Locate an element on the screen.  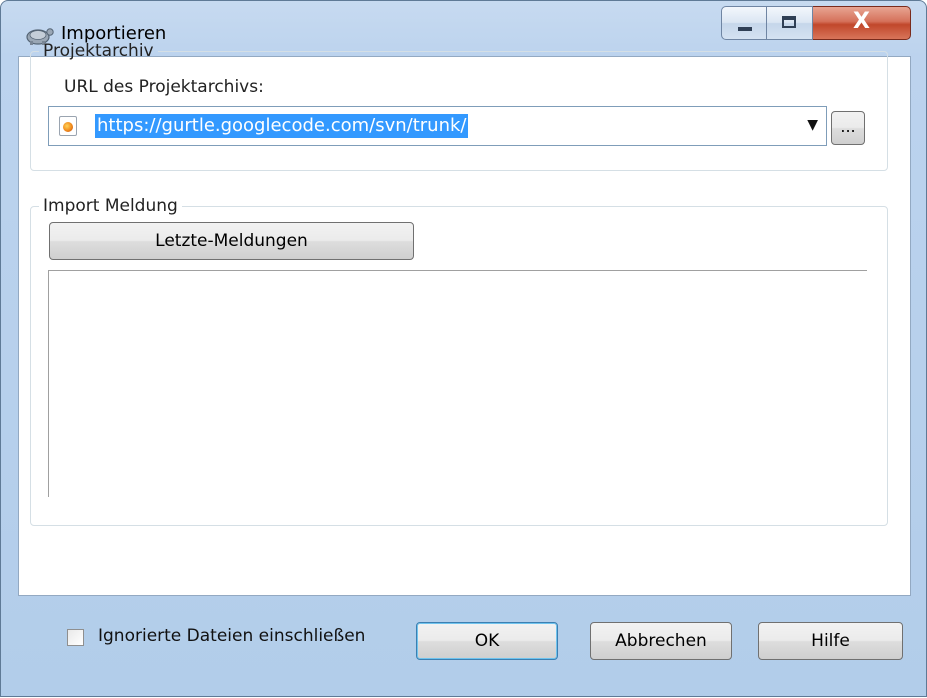
include-ignored-label: Ignorierte Dateien einschließen is located at coordinates (231, 636).